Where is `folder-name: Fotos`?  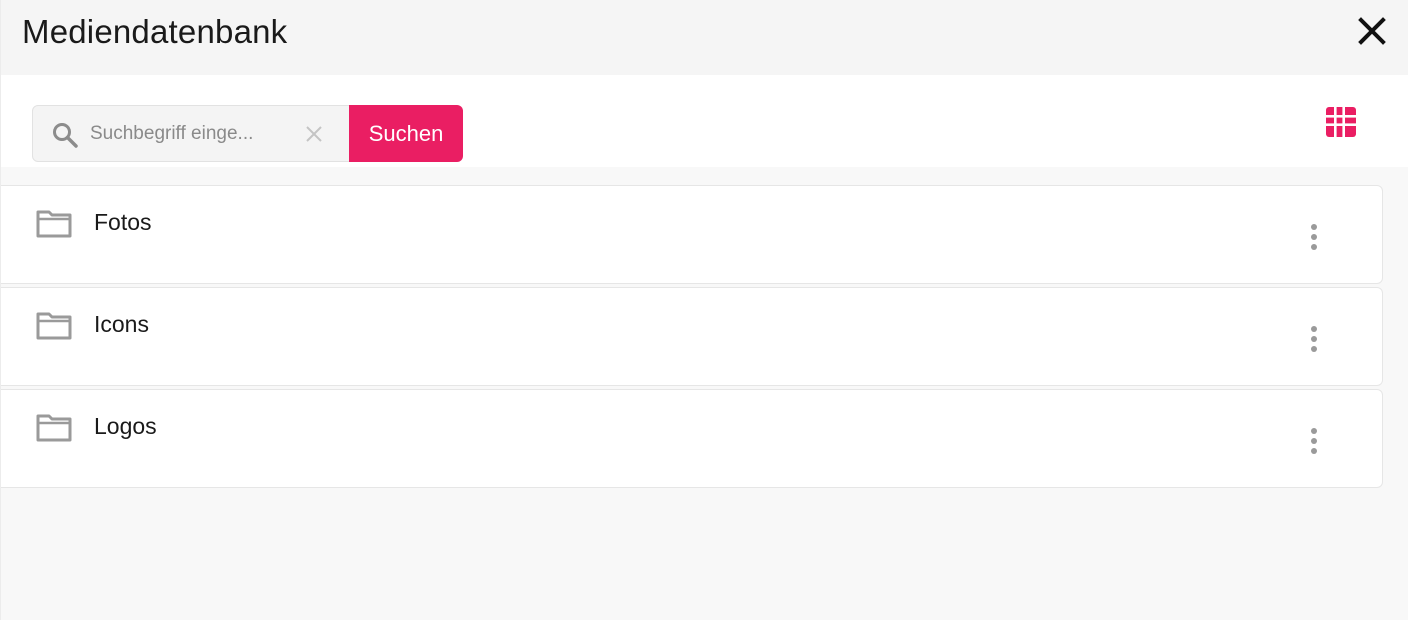 folder-name: Fotos is located at coordinates (123, 222).